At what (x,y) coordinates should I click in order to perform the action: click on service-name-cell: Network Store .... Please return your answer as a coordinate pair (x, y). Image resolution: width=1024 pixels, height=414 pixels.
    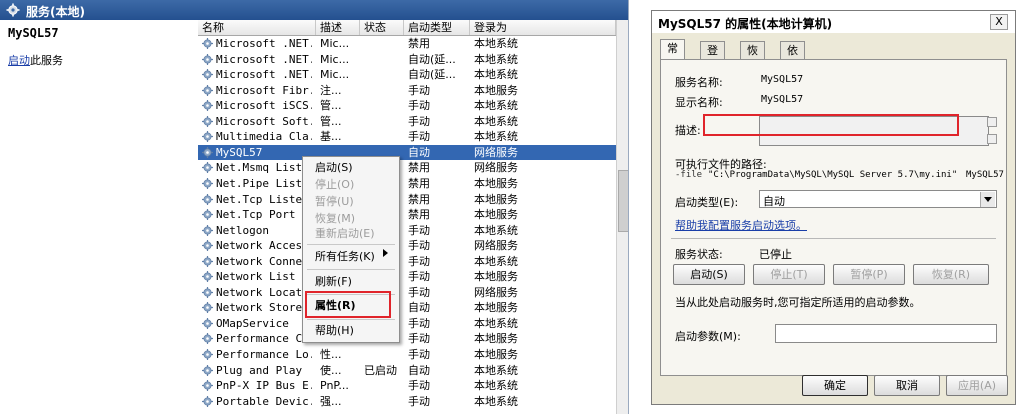
    Looking at the image, I should click on (264, 308).